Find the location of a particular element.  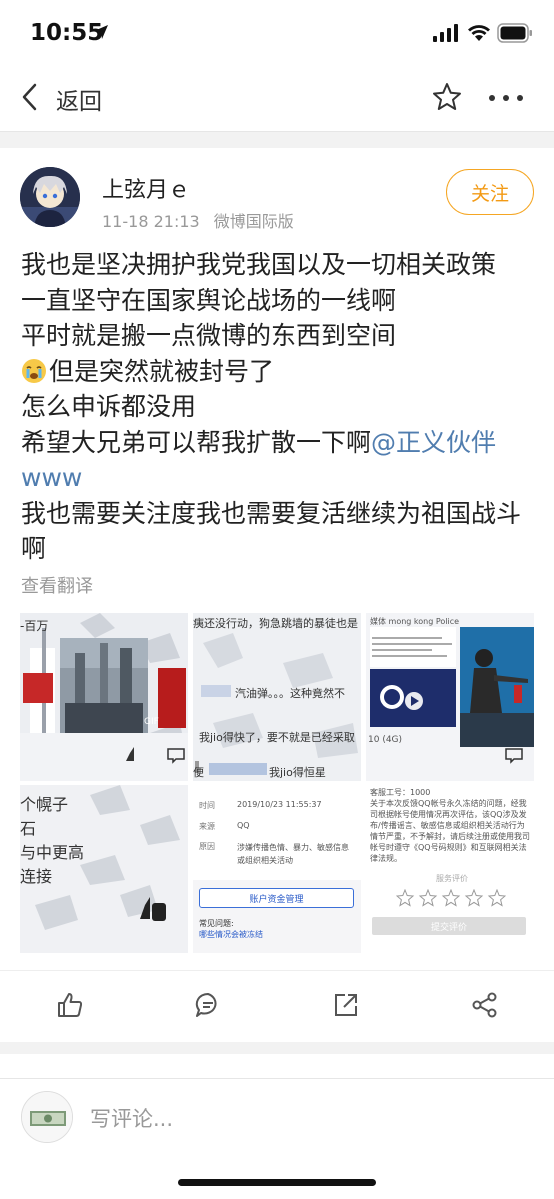

image-caption: 10 (4G) is located at coordinates (385, 740).